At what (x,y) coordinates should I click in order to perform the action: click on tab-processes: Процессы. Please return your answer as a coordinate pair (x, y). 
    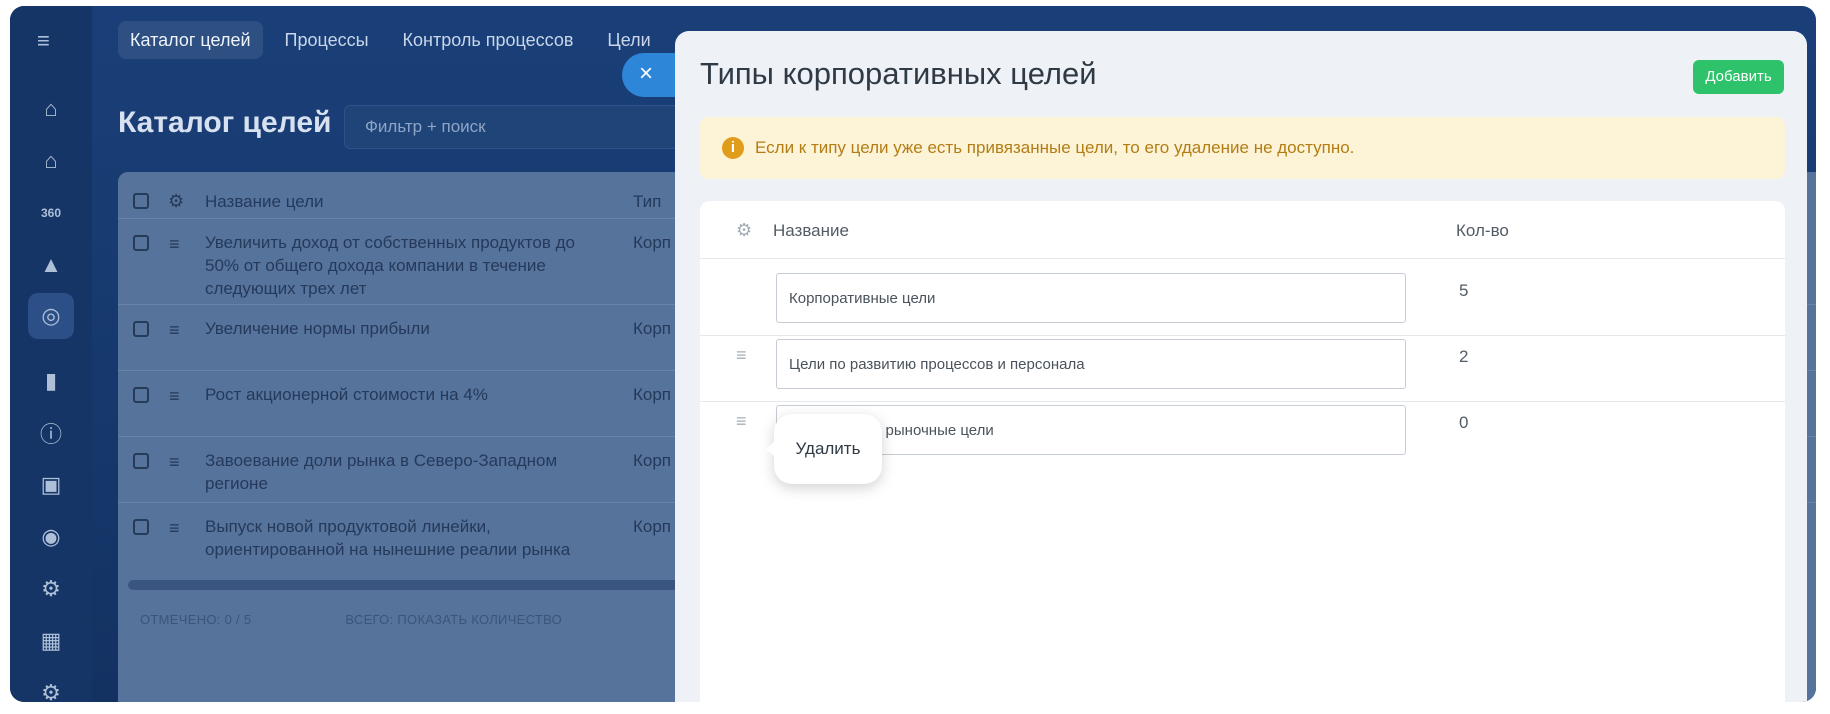
    Looking at the image, I should click on (327, 40).